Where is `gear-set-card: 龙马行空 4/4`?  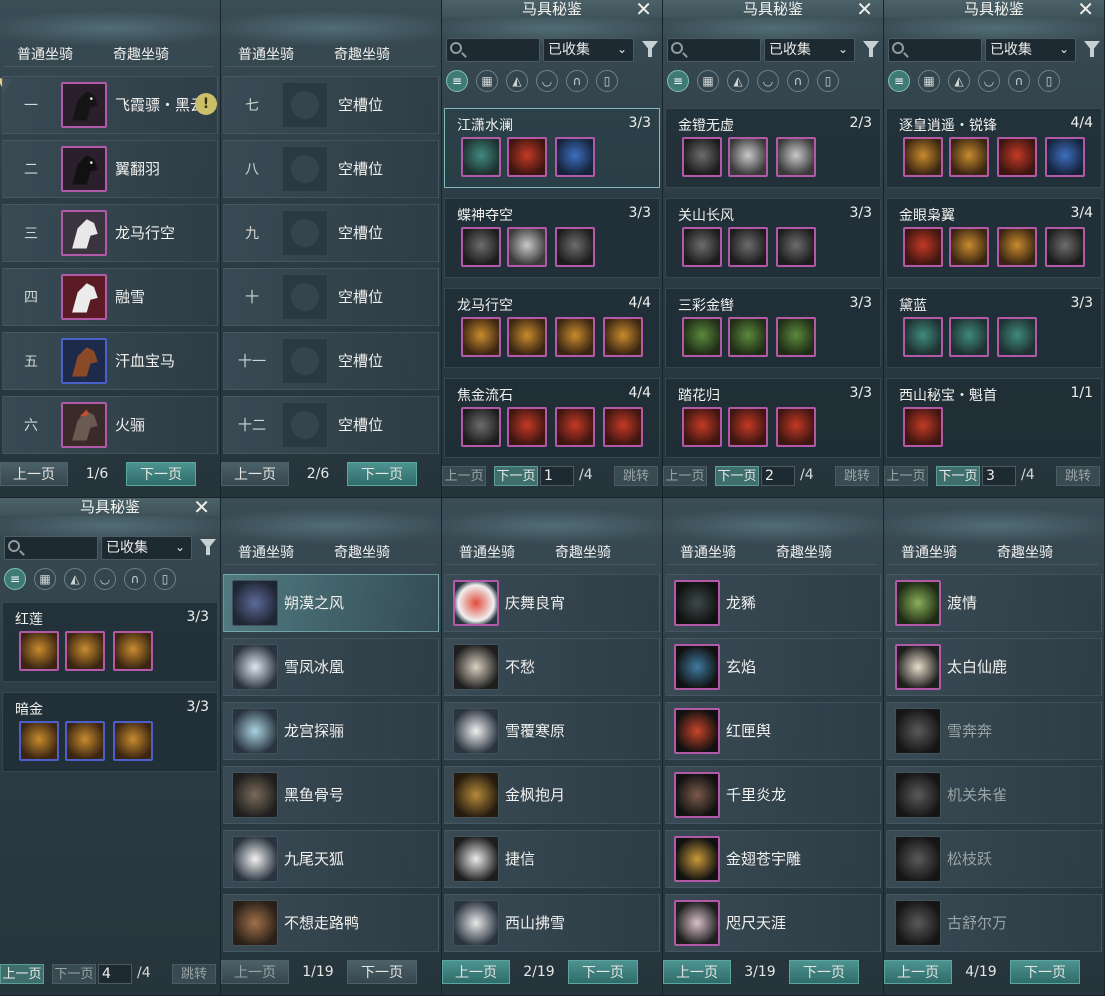
gear-set-card: 龙马行空 4/4 is located at coordinates (552, 328).